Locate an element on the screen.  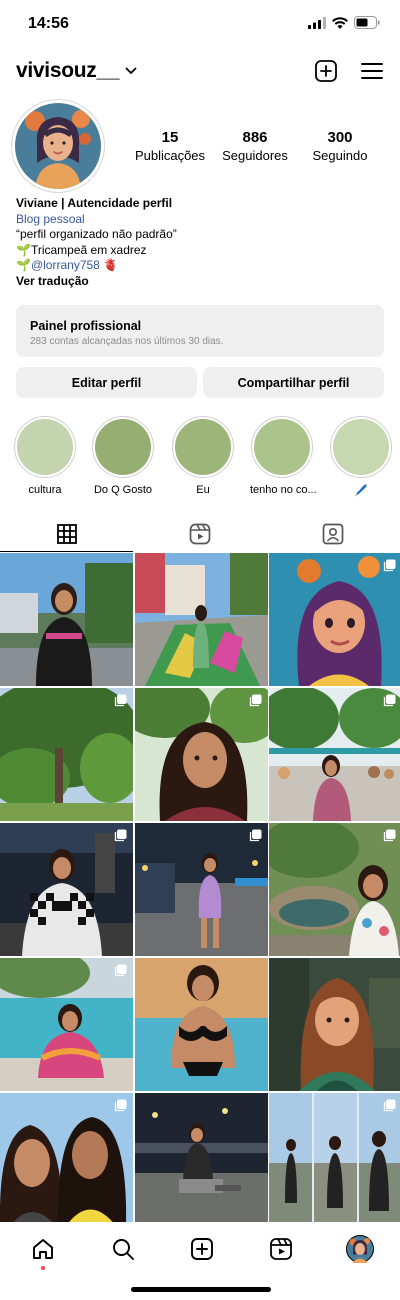
tab-tagged is located at coordinates (332, 534).